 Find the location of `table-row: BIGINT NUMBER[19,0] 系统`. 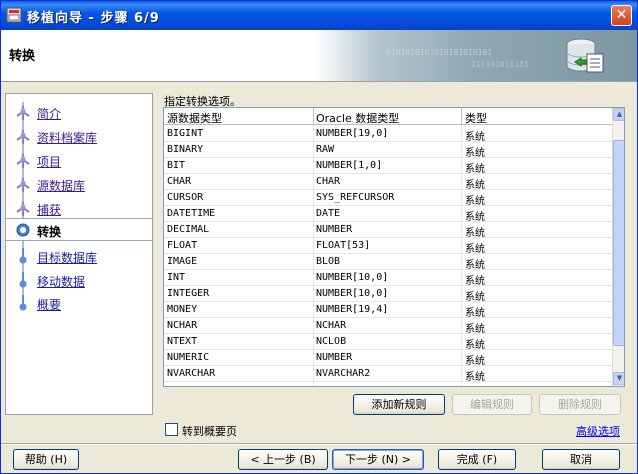

table-row: BIGINT NUMBER[19,0] 系统 is located at coordinates (388, 134).